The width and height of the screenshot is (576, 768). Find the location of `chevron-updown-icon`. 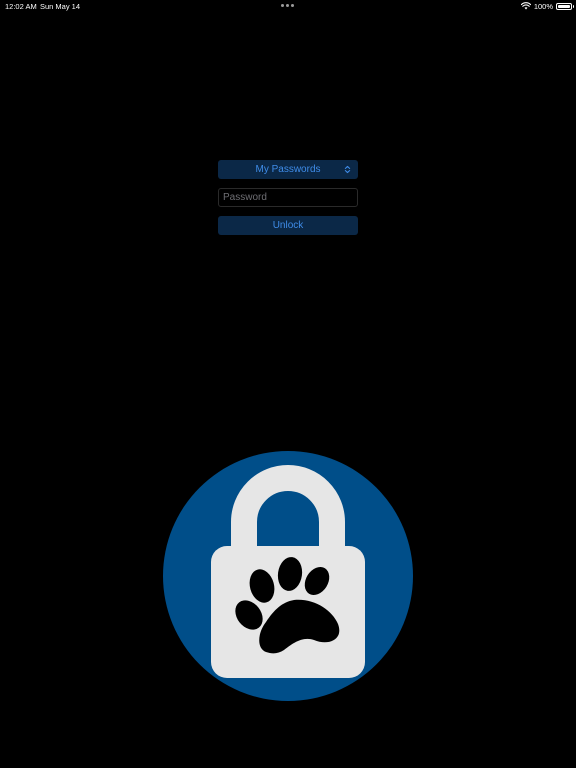

chevron-updown-icon is located at coordinates (347, 169).